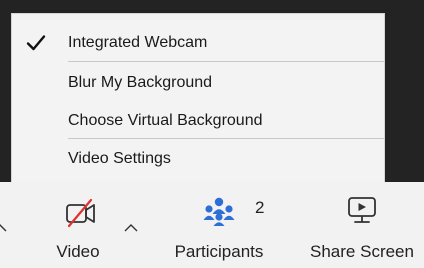 Image resolution: width=424 pixels, height=268 pixels. I want to click on participants-icon, so click(219, 211).